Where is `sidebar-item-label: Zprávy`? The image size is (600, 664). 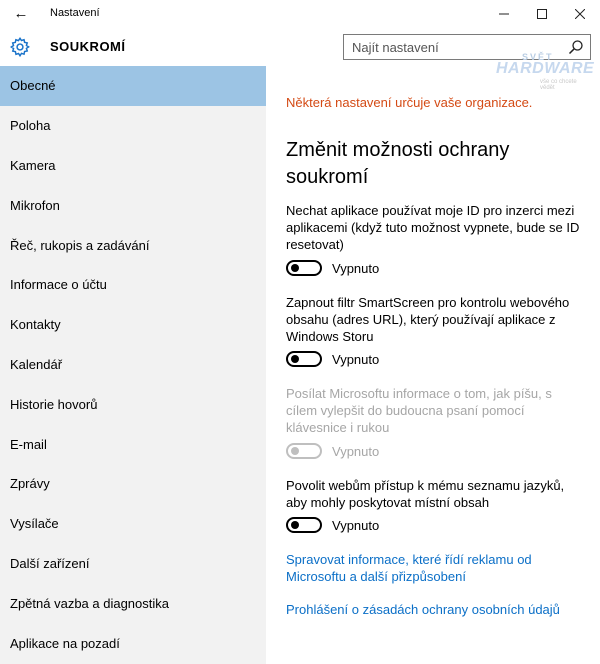
sidebar-item-label: Zprávy is located at coordinates (30, 484).